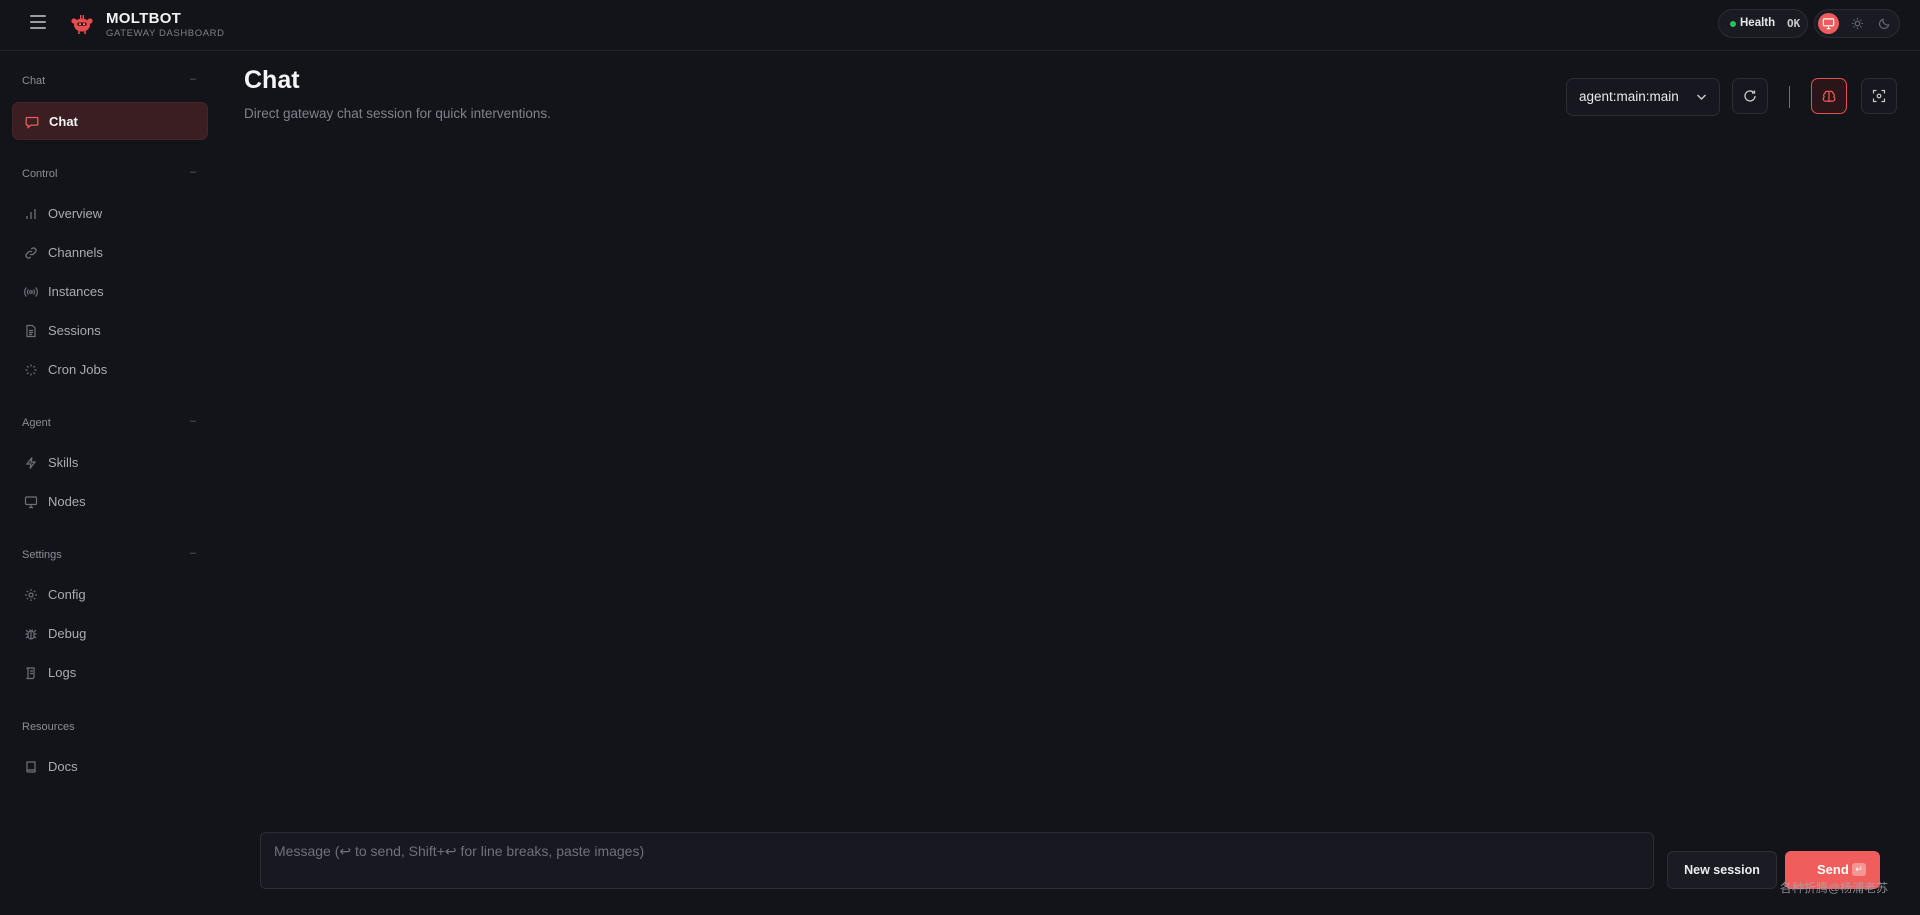 This screenshot has height=915, width=1920. Describe the element at coordinates (36, 423) in the screenshot. I see `section-header-agent: Agent` at that location.